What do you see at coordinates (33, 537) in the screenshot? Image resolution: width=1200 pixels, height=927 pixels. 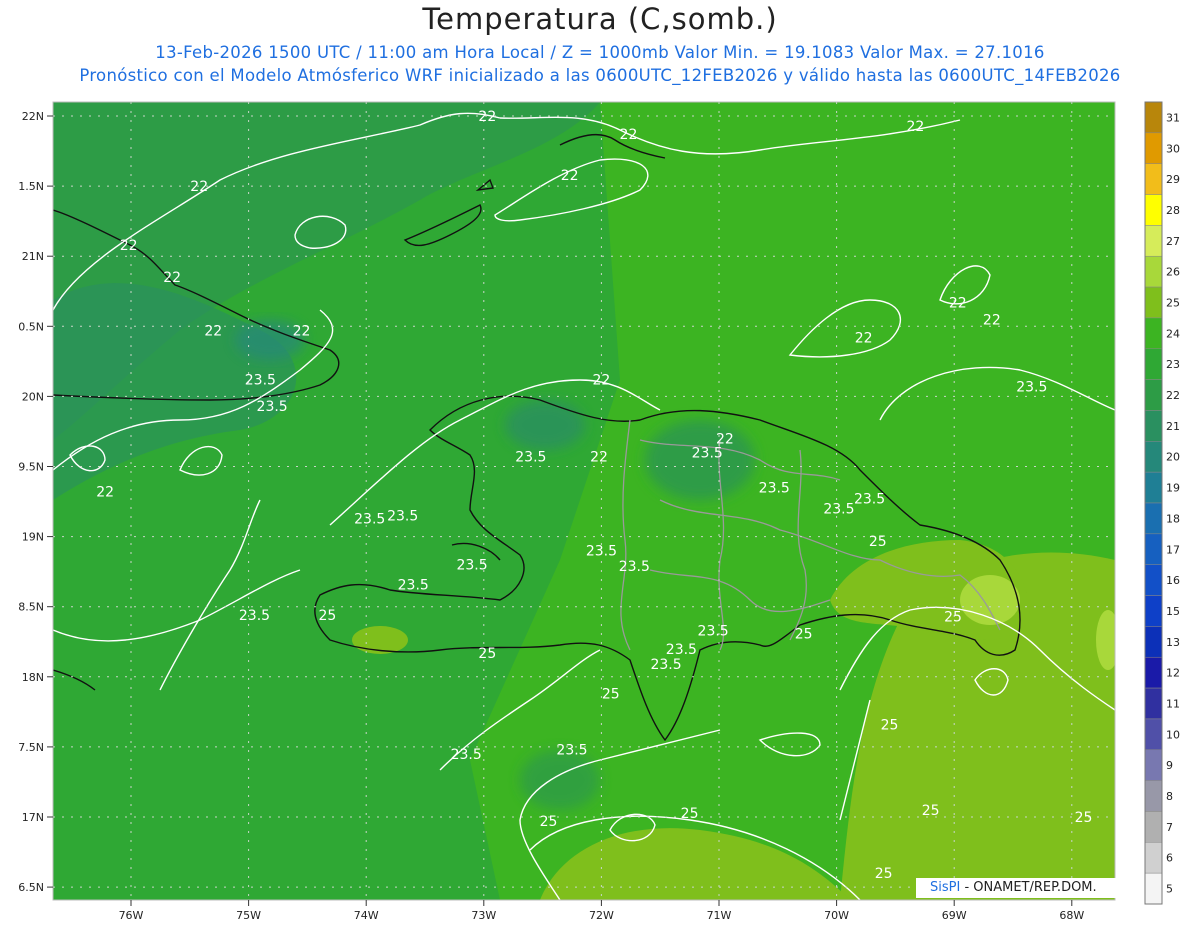 I see `lat-tick-label: 19N` at bounding box center [33, 537].